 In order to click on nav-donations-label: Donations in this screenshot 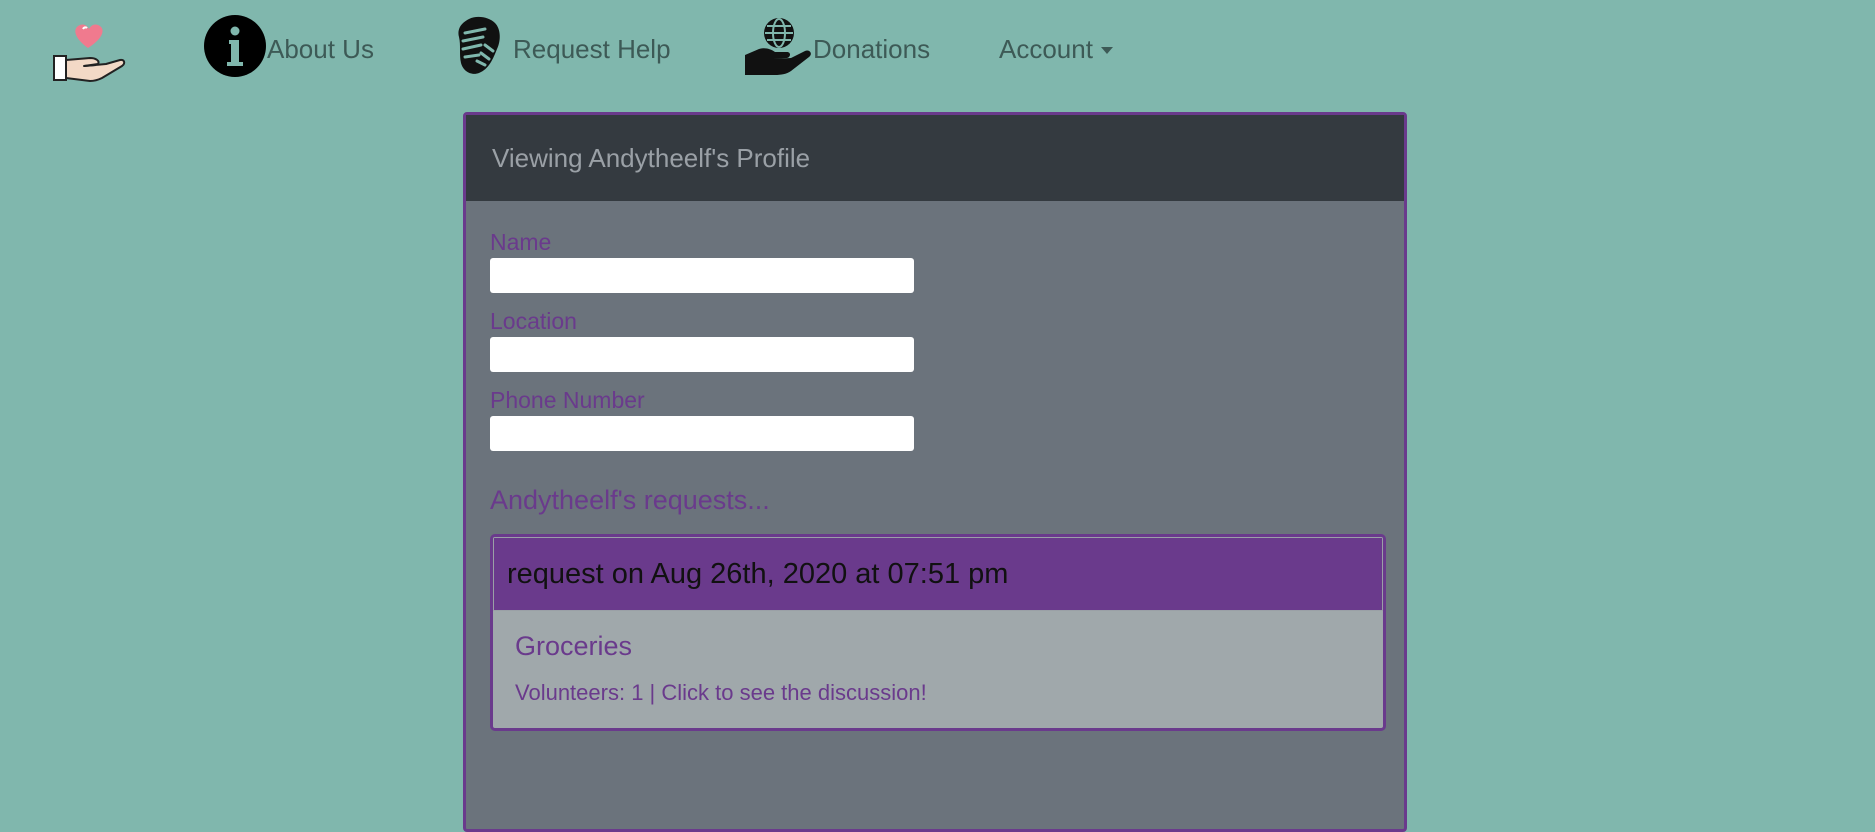, I will do `click(872, 48)`.